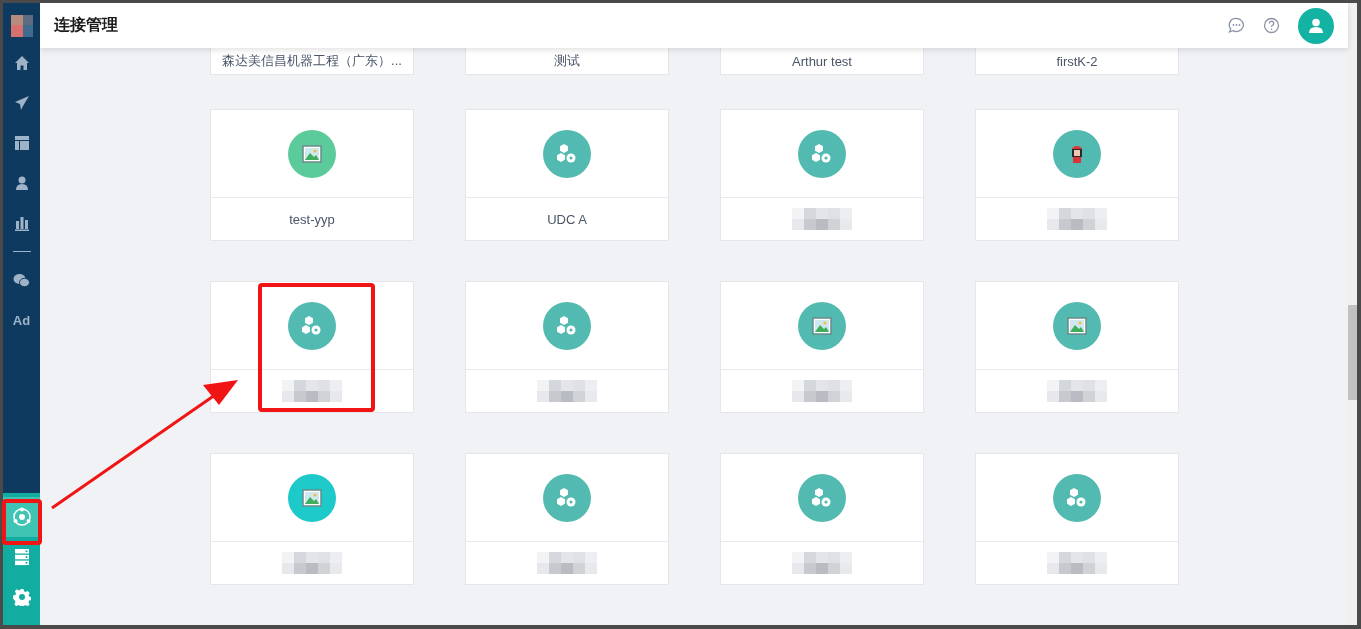 This screenshot has width=1361, height=629. What do you see at coordinates (86, 25) in the screenshot?
I see `page-title: 连接管理` at bounding box center [86, 25].